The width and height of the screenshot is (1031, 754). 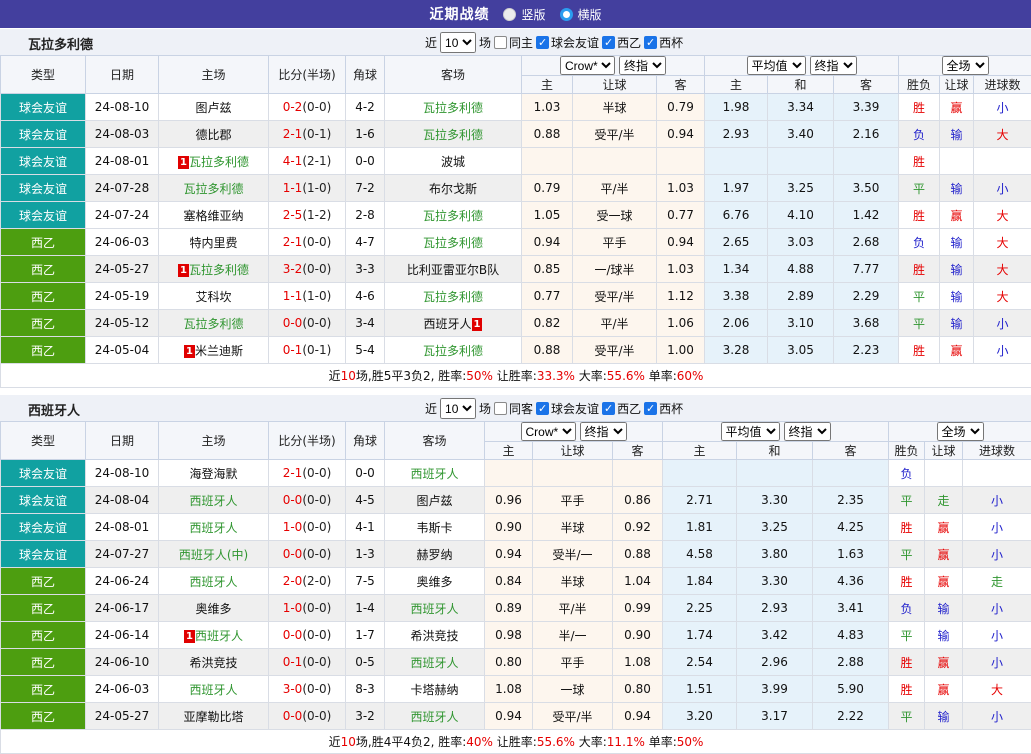 I want to click on radio-selected-icon, so click(x=566, y=14).